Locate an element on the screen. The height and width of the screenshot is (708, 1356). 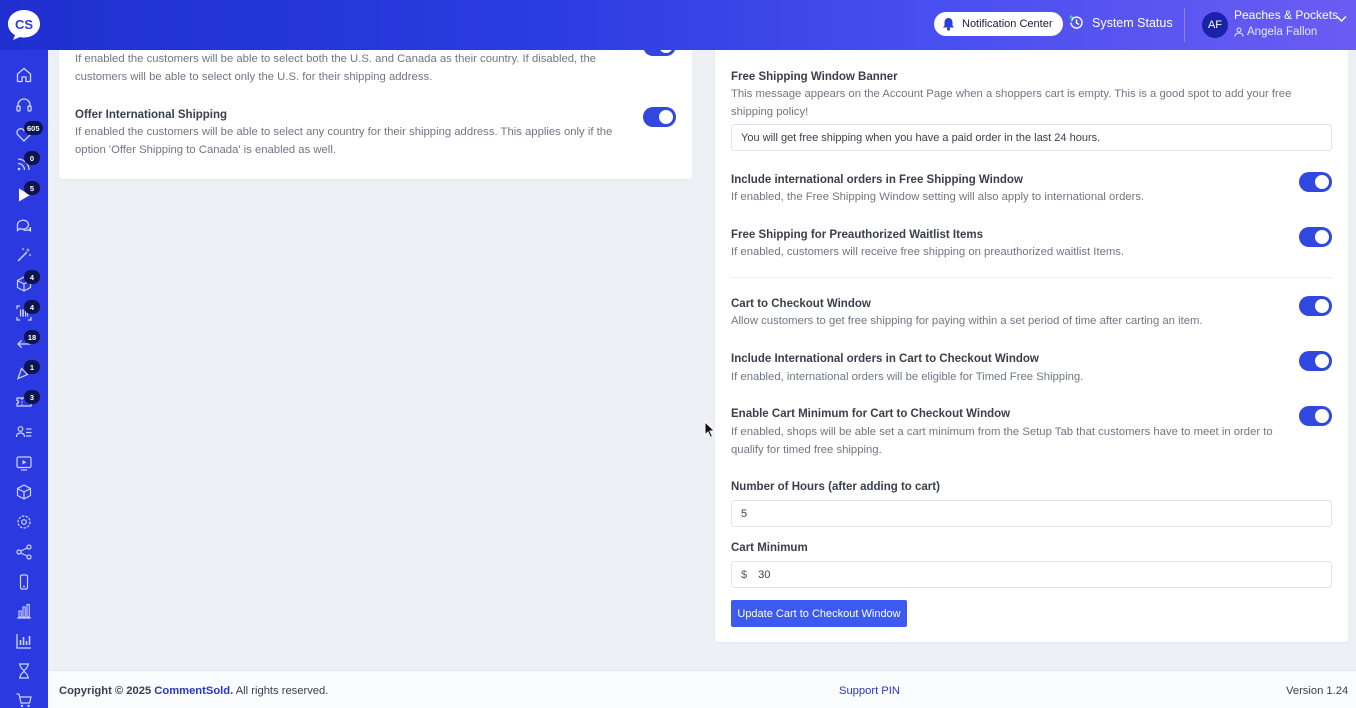
bar-chart-icon is located at coordinates (24, 611).